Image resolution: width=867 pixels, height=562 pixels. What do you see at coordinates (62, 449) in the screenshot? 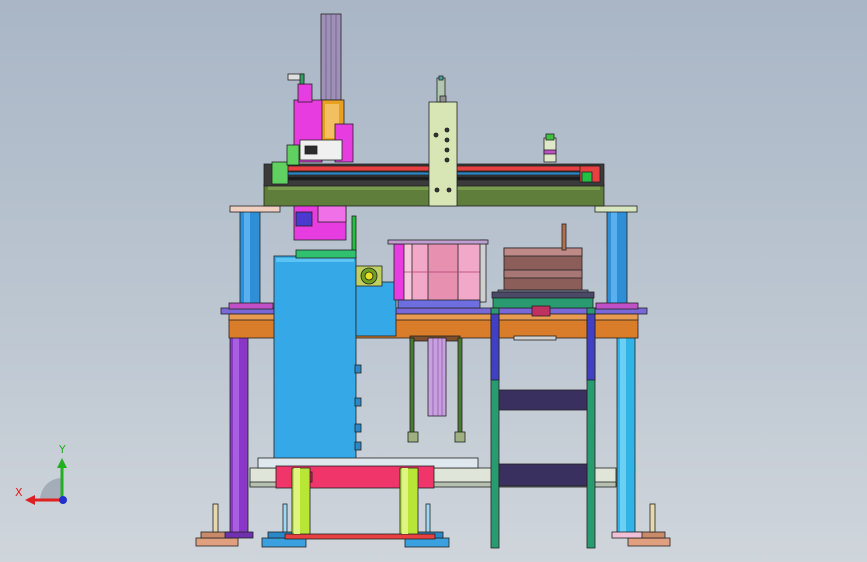
I see `triad-y-label: Y` at bounding box center [62, 449].